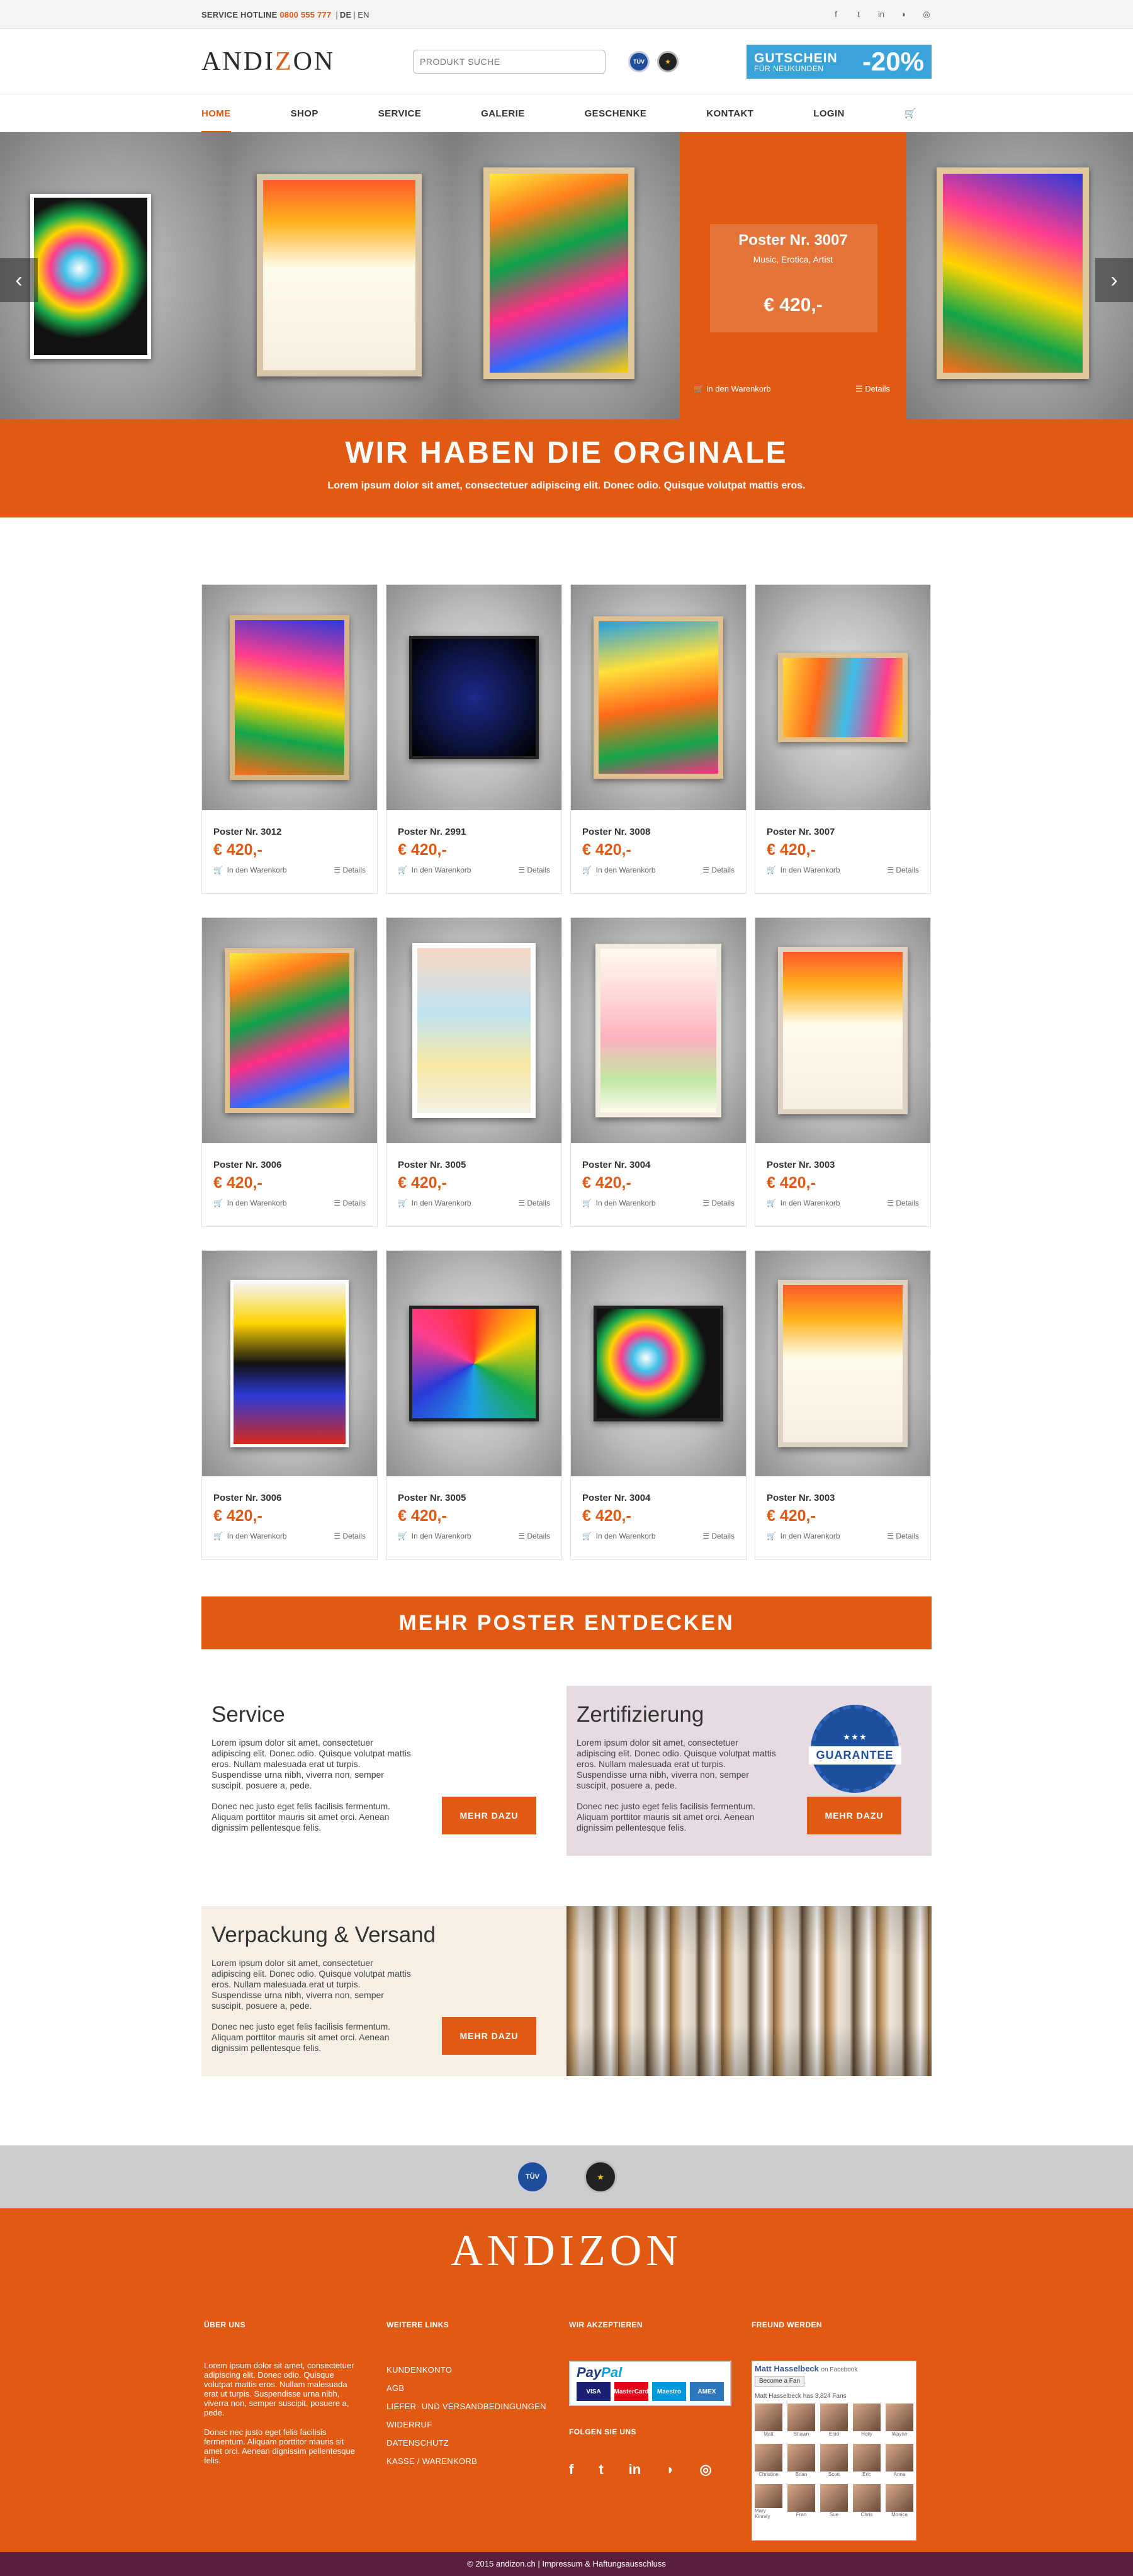 The width and height of the screenshot is (1133, 2576). I want to click on slide-add-to-cart: 🛒 In den Warenkorb, so click(732, 389).